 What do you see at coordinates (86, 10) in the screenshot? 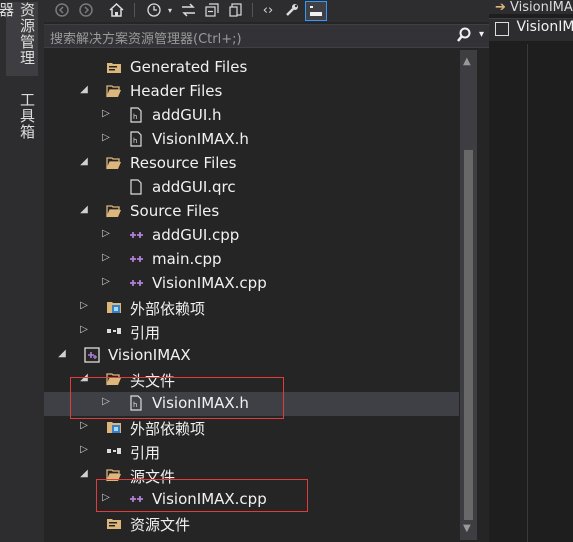
I see `forward-icon` at bounding box center [86, 10].